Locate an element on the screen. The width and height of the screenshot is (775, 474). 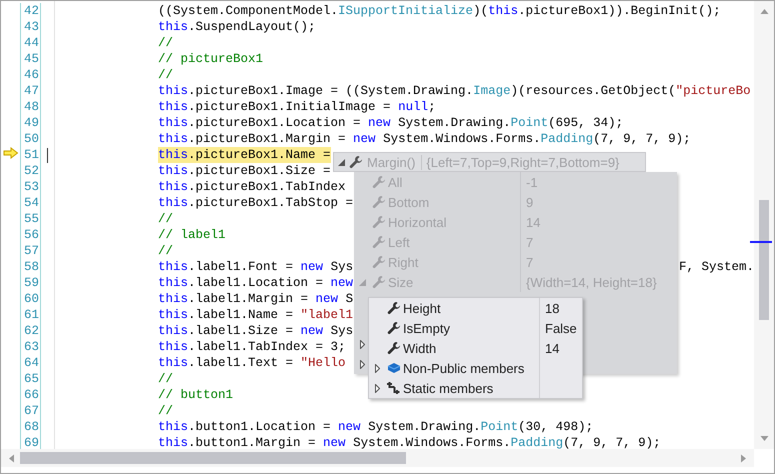
code-line: this.pictureBox1.TabIndex is located at coordinates (252, 187).